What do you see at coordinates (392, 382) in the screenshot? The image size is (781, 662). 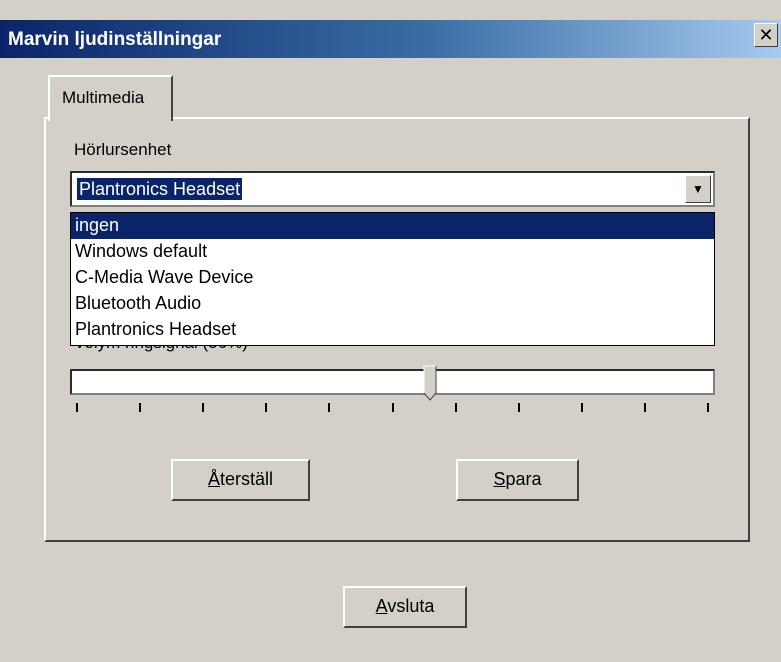 I see `volume-slider` at bounding box center [392, 382].